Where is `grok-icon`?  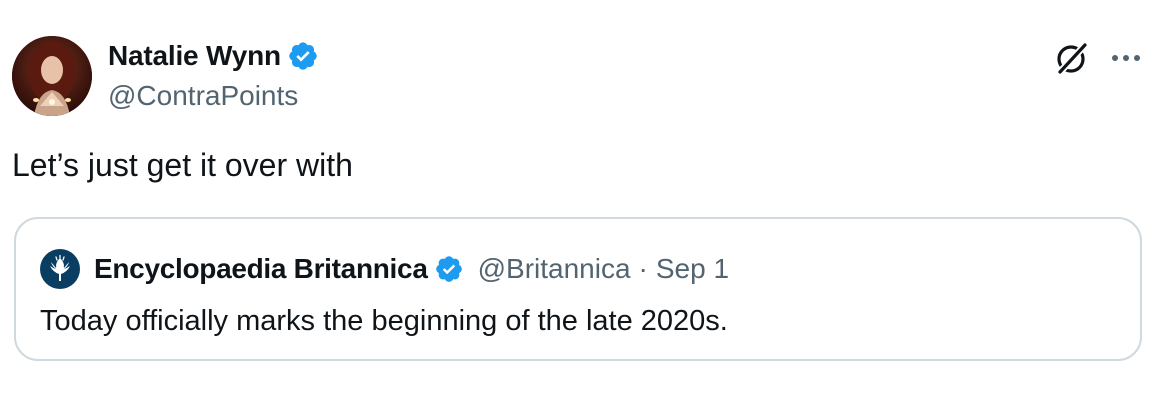
grok-icon is located at coordinates (1072, 58).